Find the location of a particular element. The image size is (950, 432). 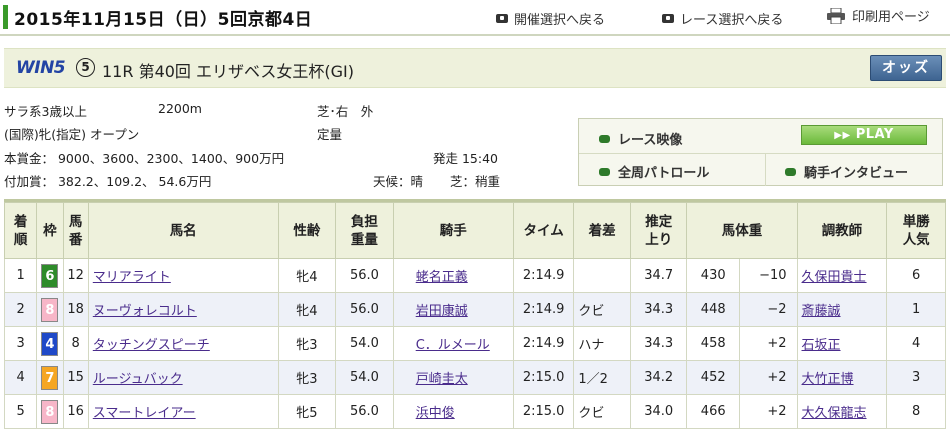

jockey-name-link: 戸崎圭太 is located at coordinates (442, 379).